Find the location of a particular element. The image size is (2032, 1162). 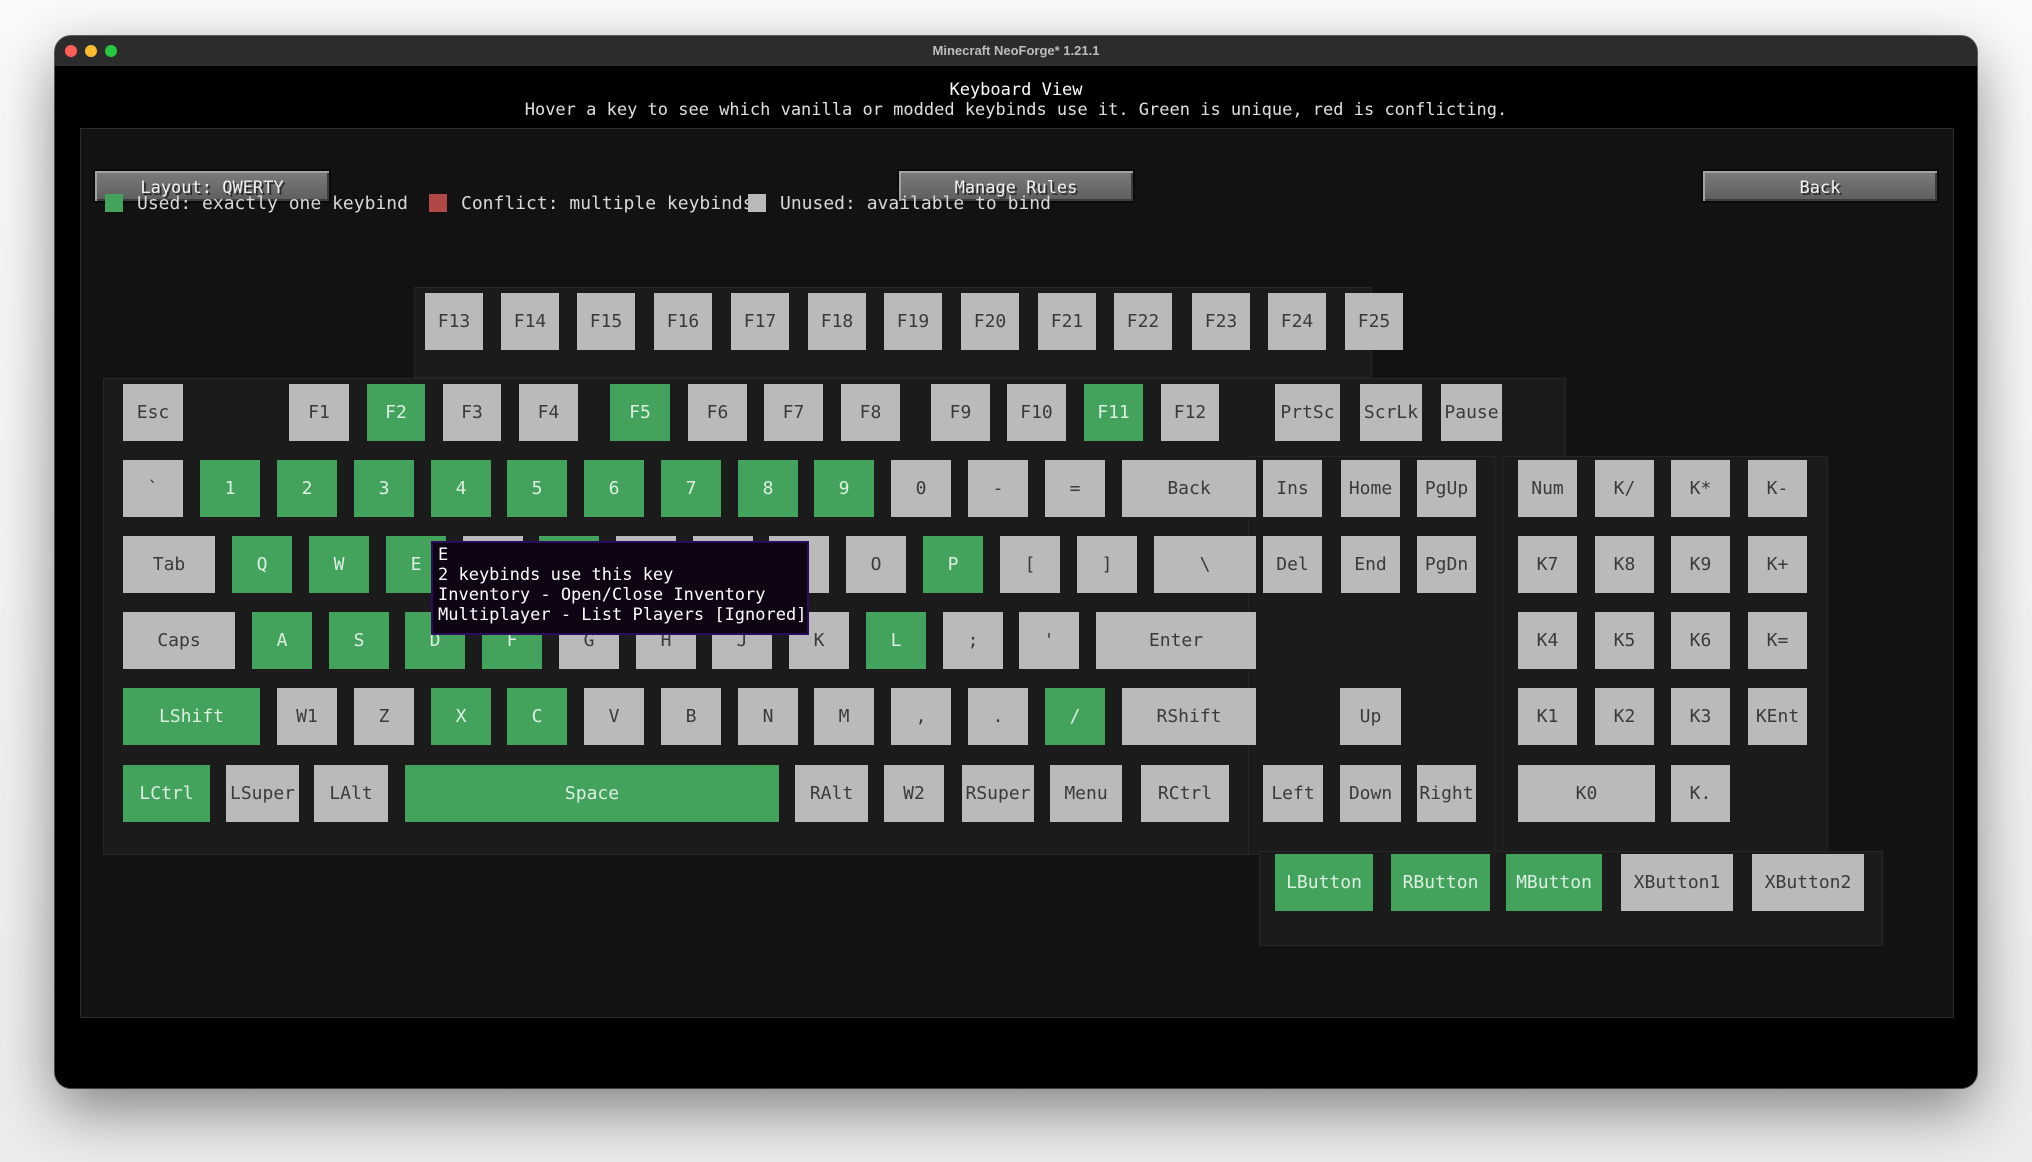

key-period: . is located at coordinates (998, 716).